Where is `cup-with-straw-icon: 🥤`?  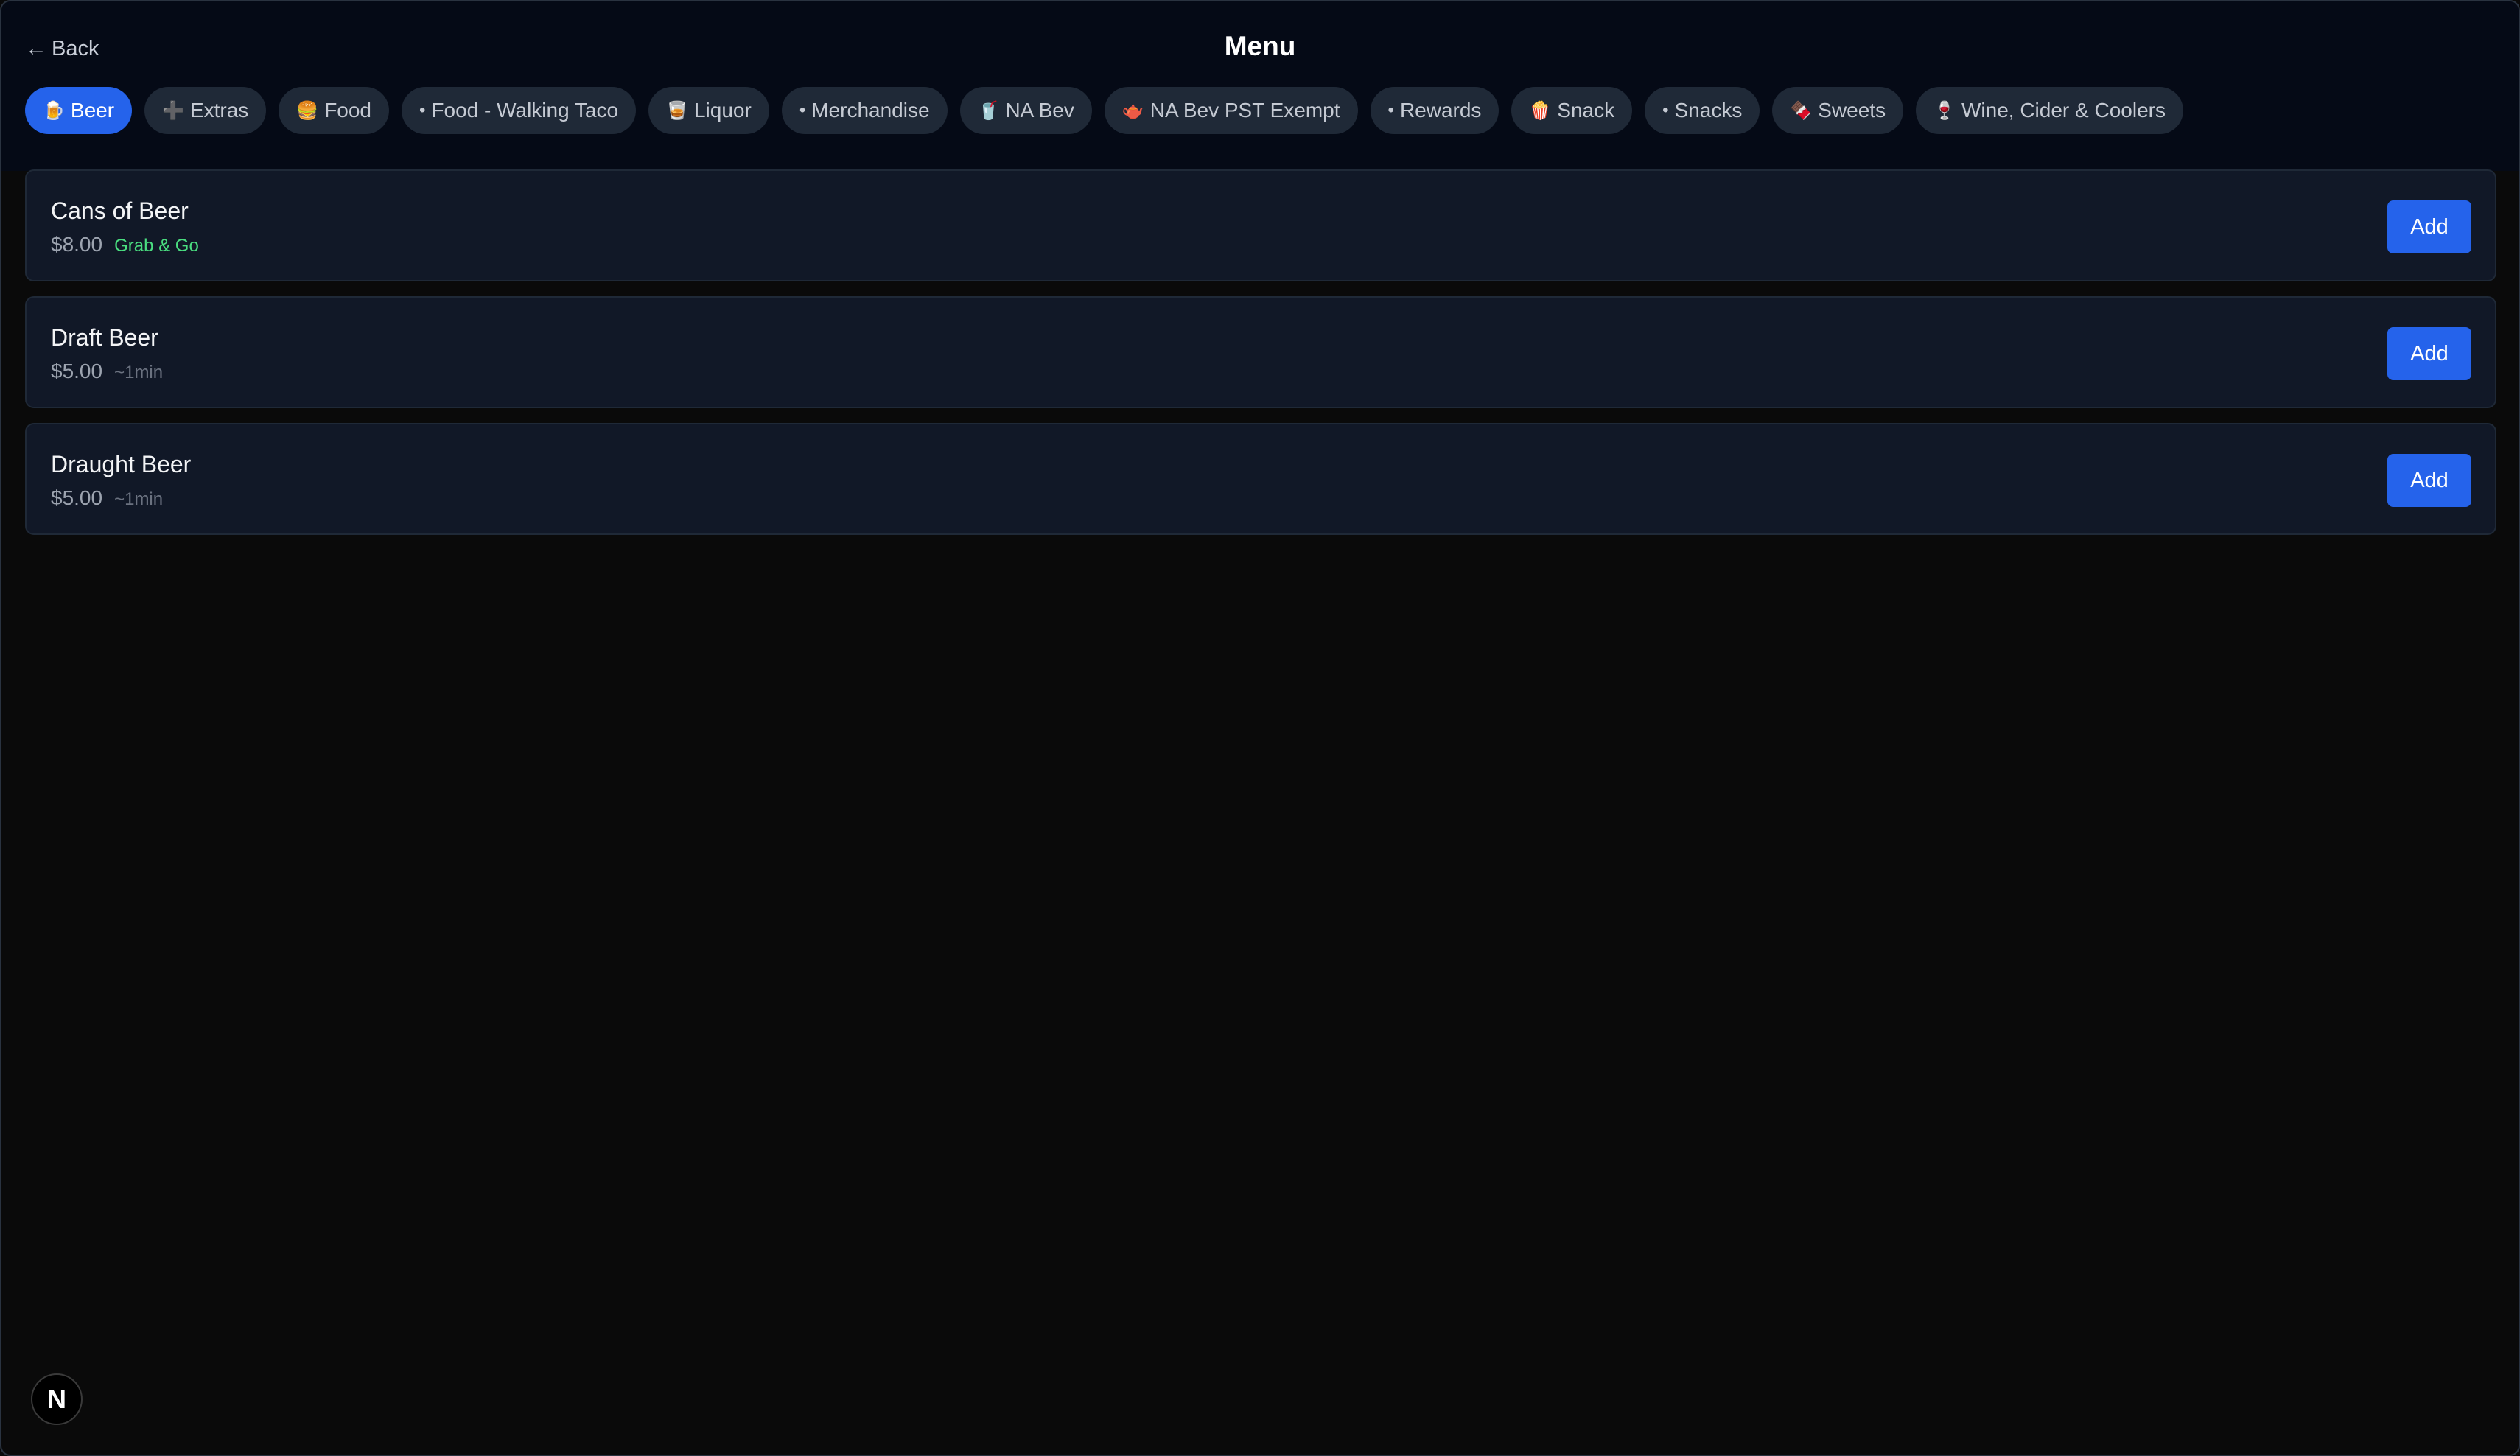
cup-with-straw-icon: 🥤 is located at coordinates (989, 110).